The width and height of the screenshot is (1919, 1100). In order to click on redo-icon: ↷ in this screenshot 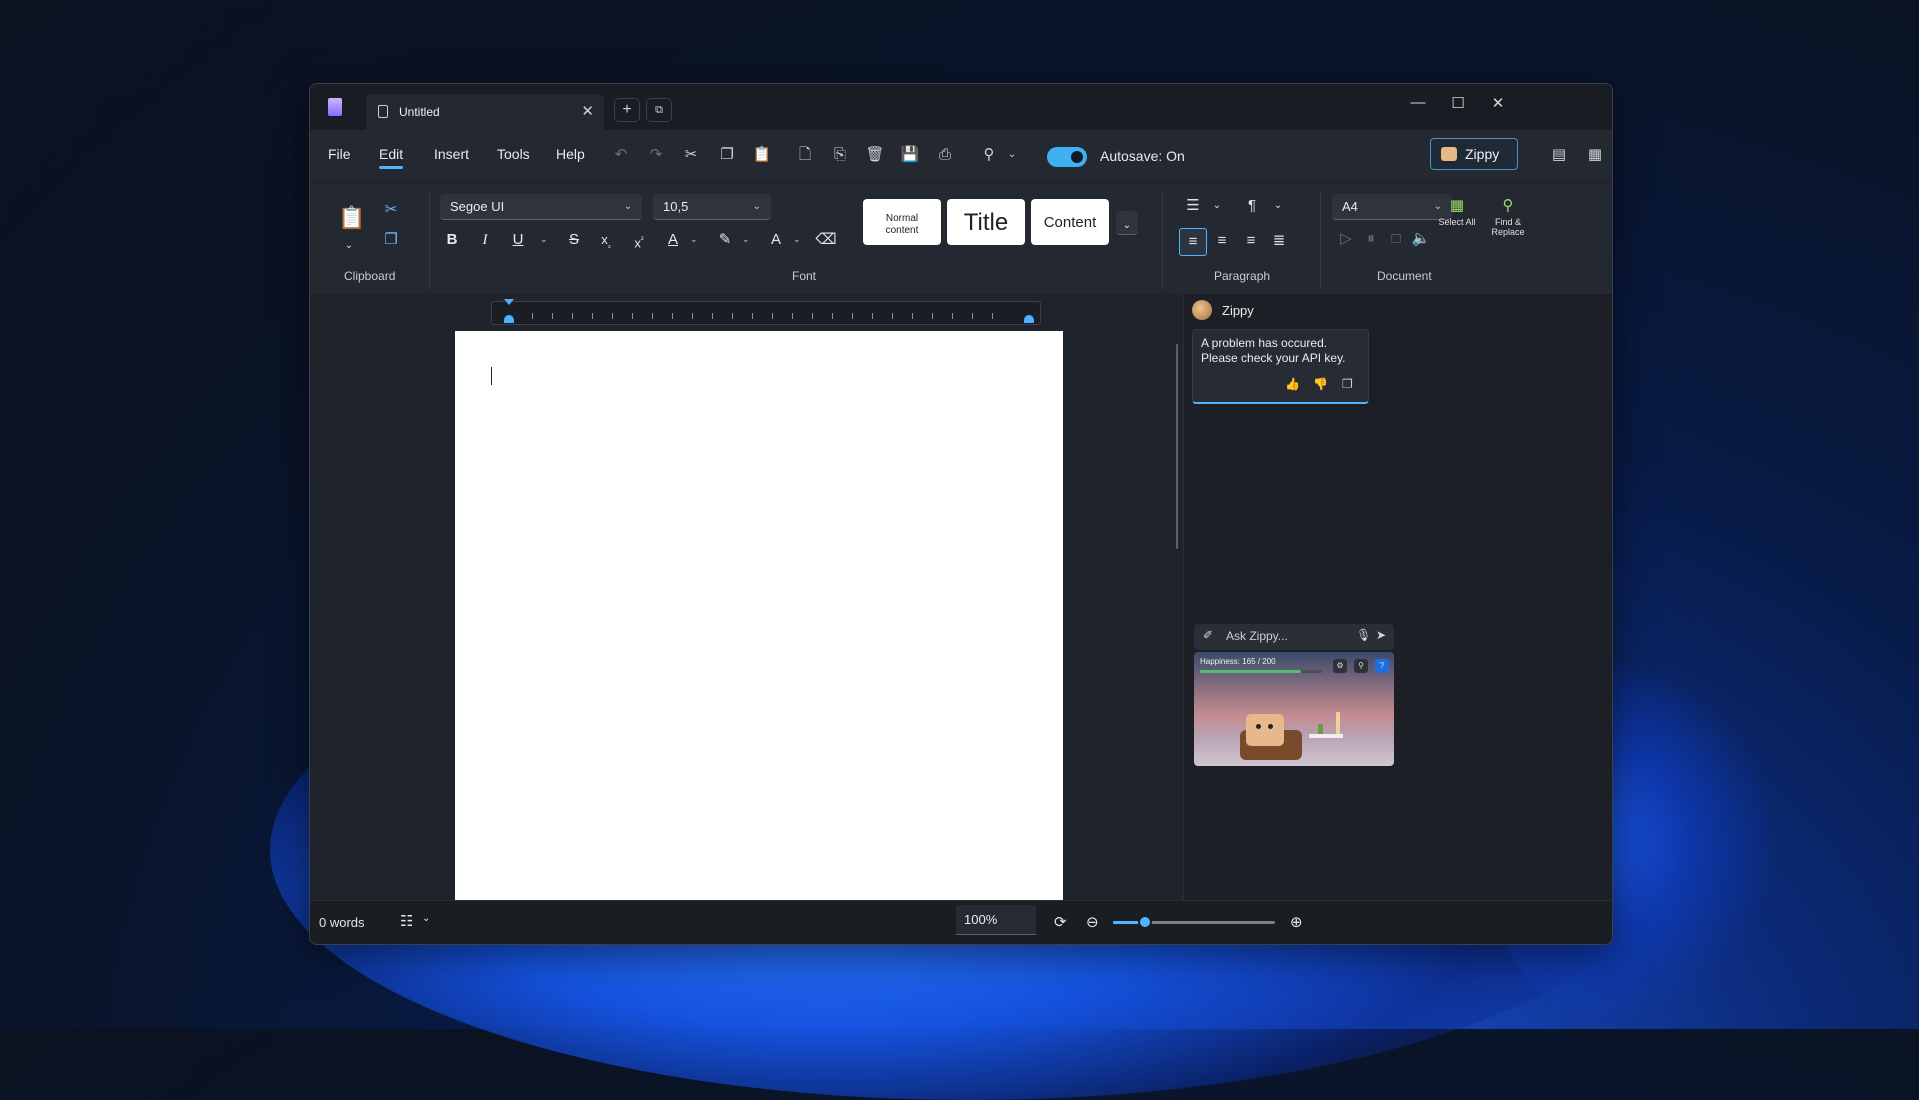, I will do `click(656, 155)`.